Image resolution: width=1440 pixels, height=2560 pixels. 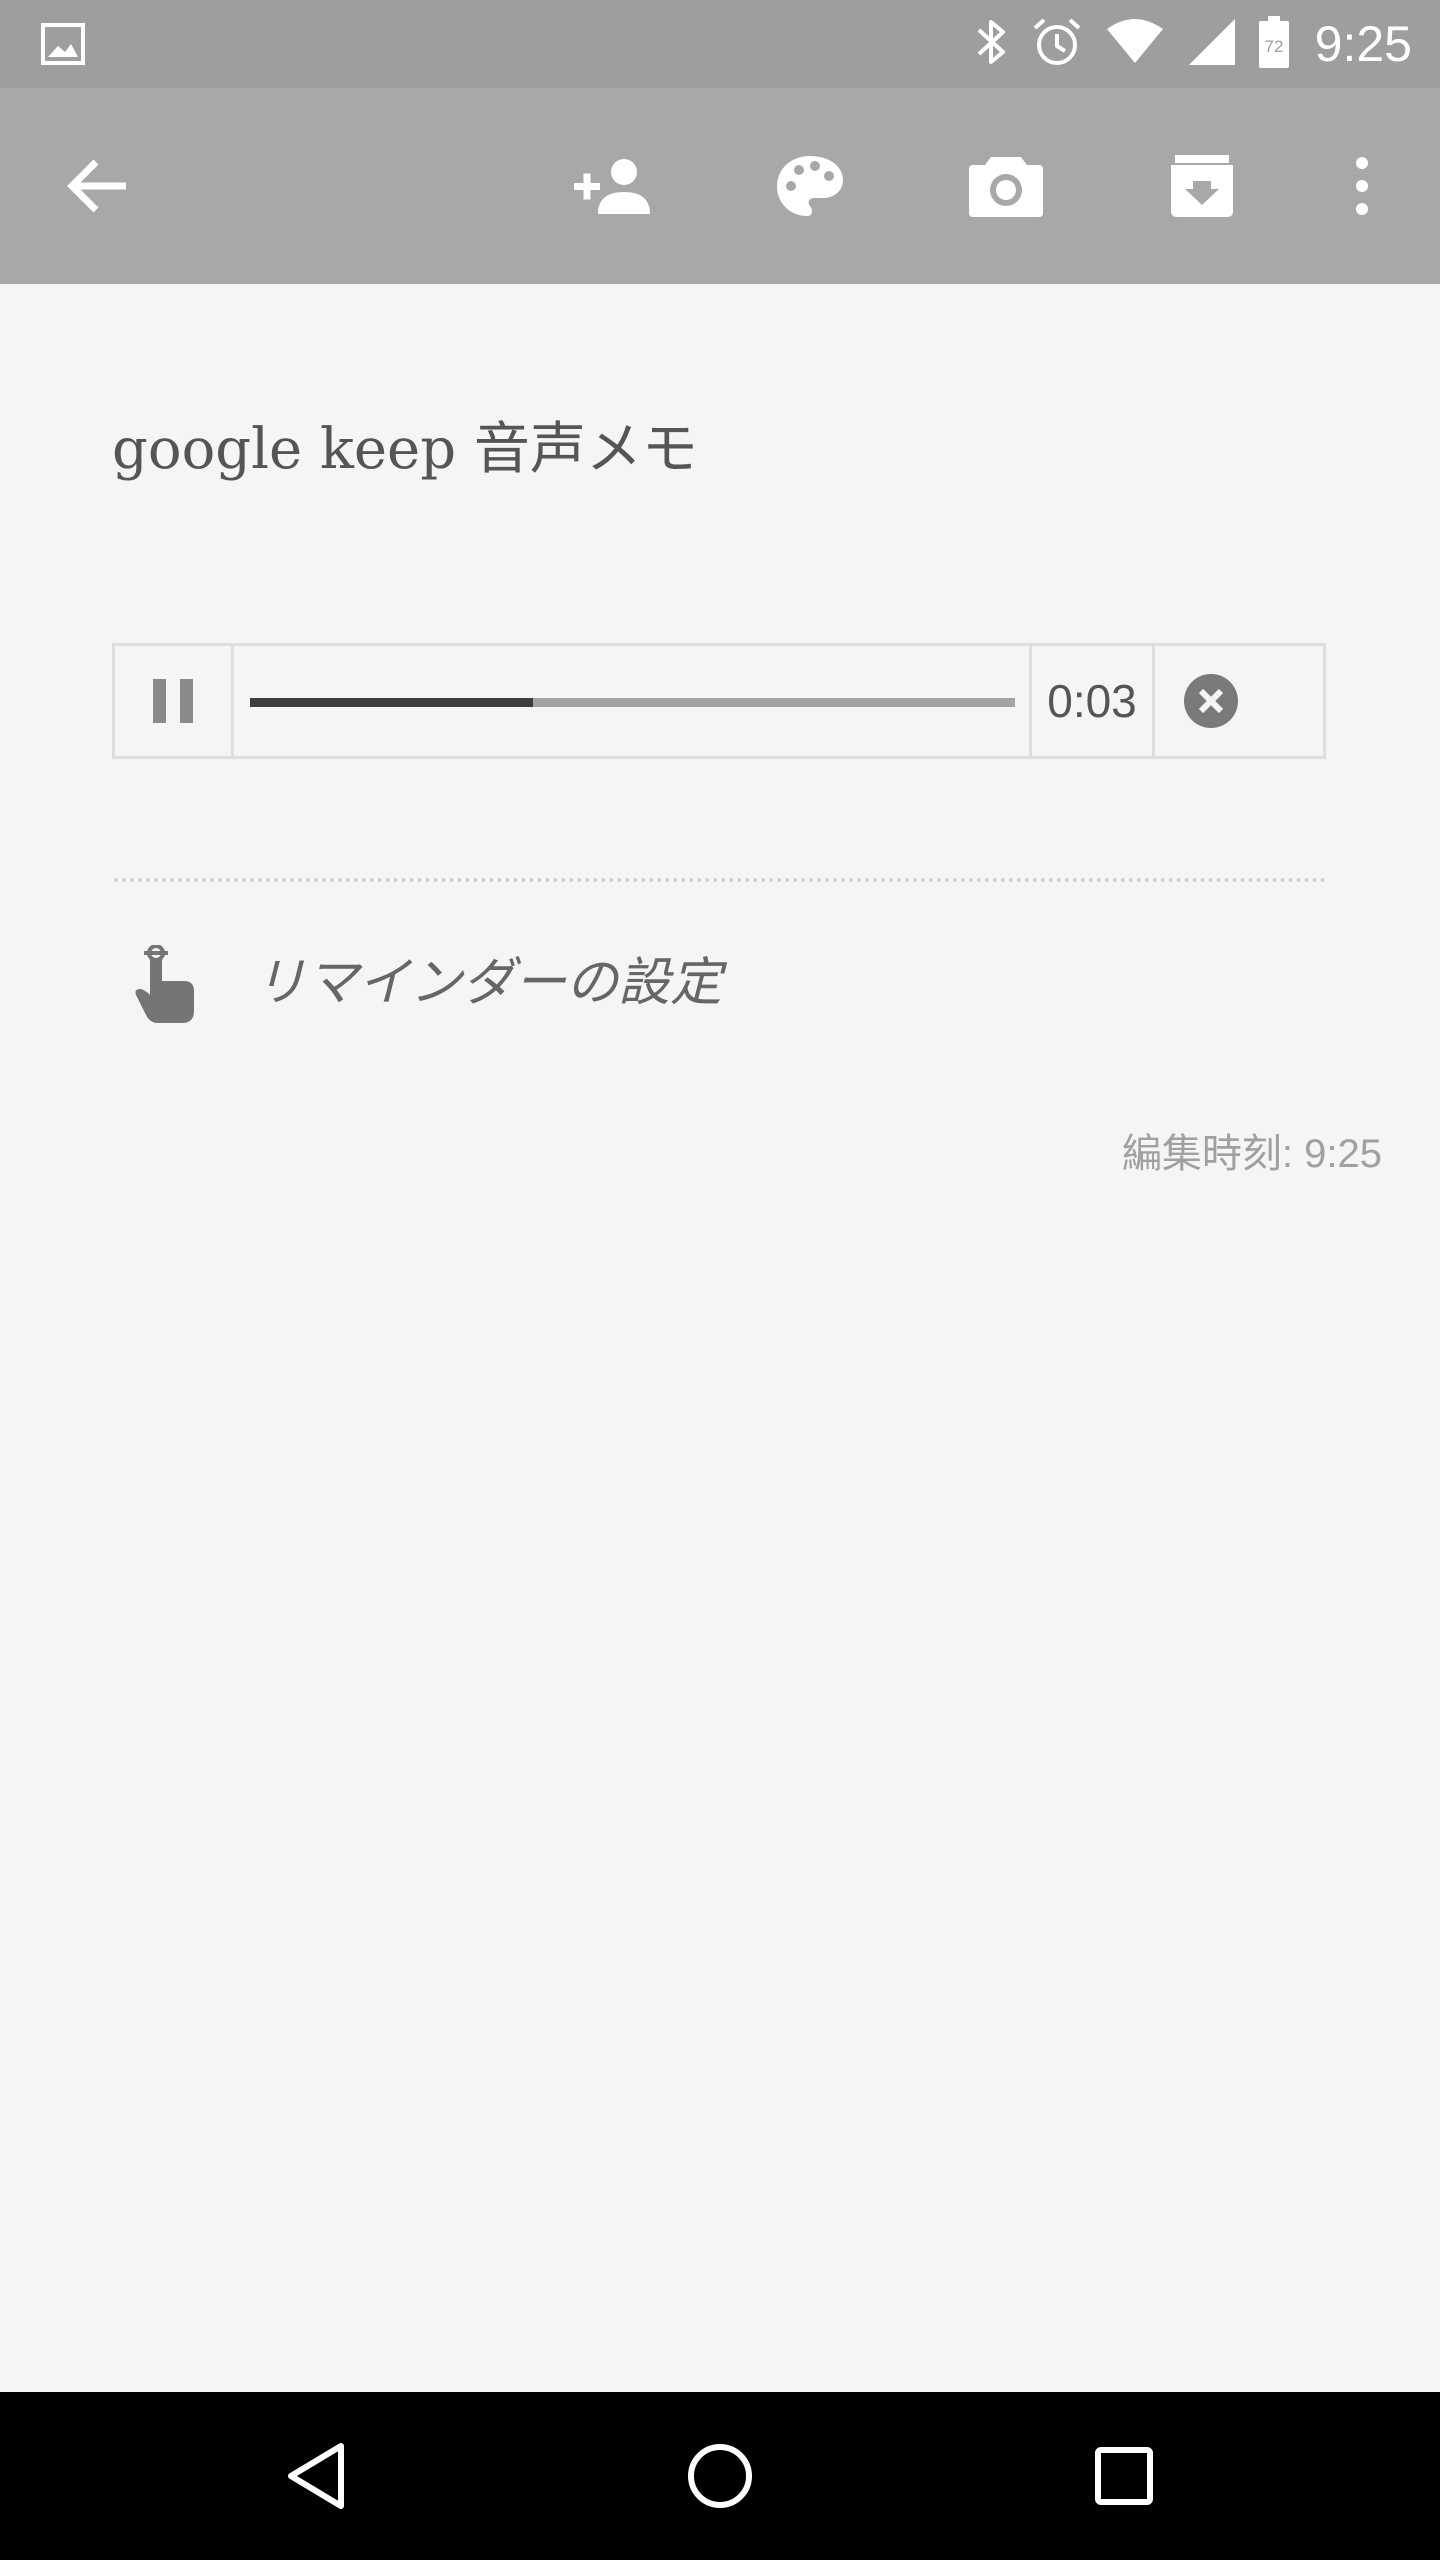 What do you see at coordinates (164, 984) in the screenshot?
I see `reminder-finger-icon` at bounding box center [164, 984].